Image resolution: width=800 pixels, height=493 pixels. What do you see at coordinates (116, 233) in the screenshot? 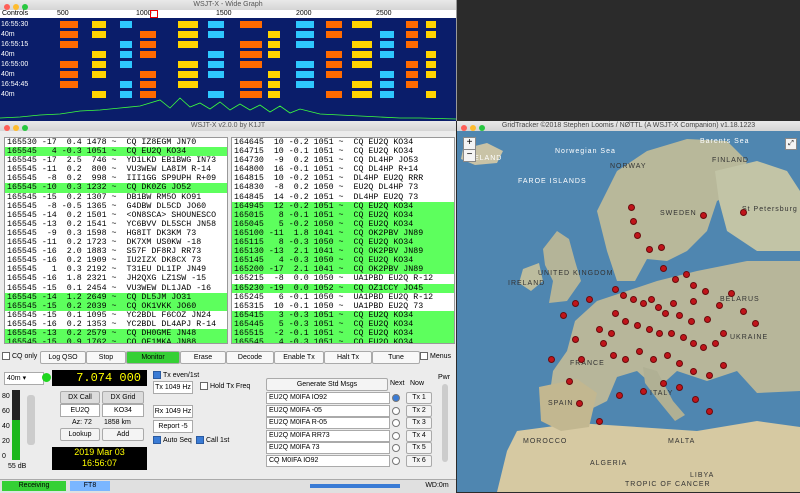
I see `decode-row: 165545 -9 0.3 1598 ~ HG8IT DK3KM 73` at bounding box center [116, 233].